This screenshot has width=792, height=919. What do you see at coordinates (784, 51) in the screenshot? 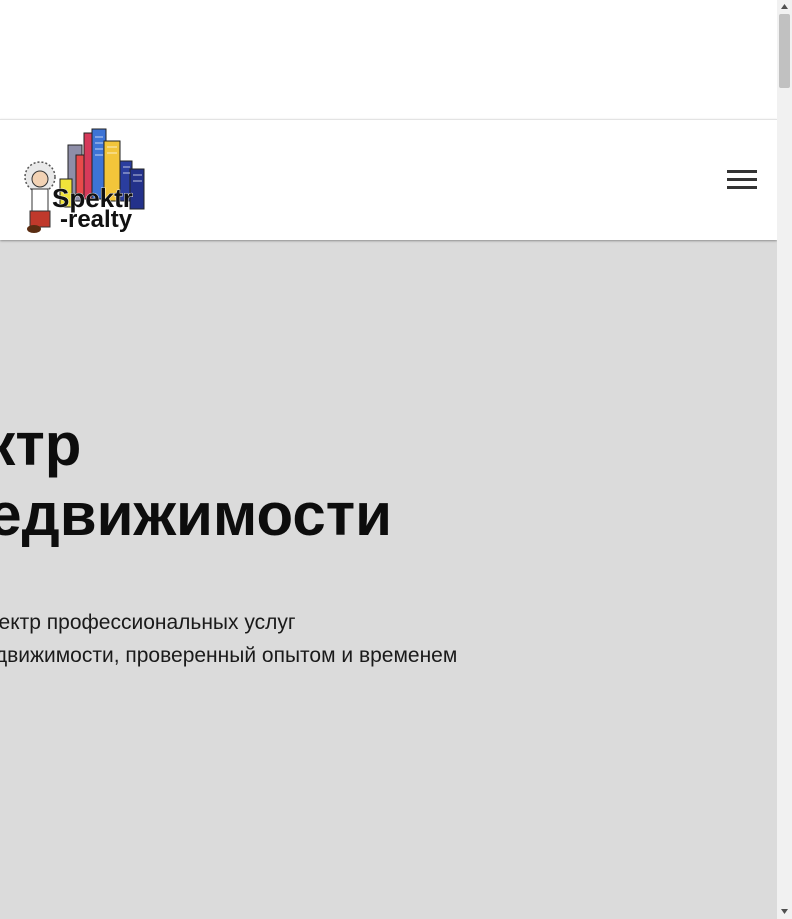
I see `scrollbar-thumb` at bounding box center [784, 51].